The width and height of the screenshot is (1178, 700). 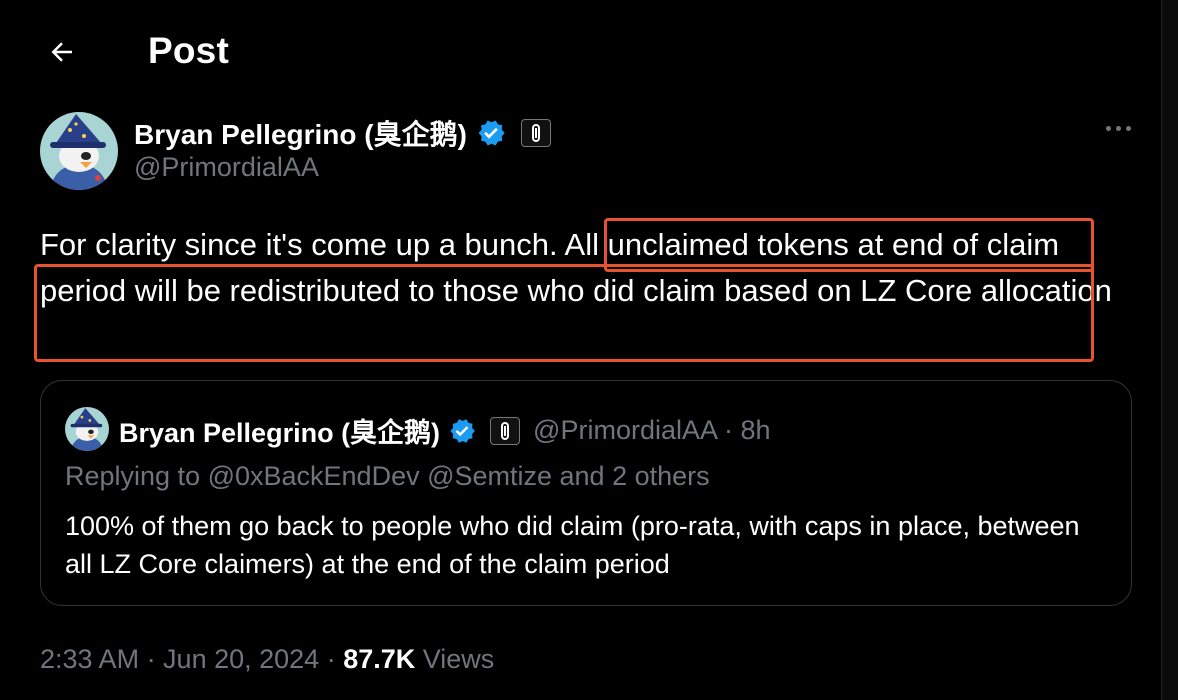 I want to click on author-name-row: Bryan Pellegrino (臭企鹅), so click(x=342, y=133).